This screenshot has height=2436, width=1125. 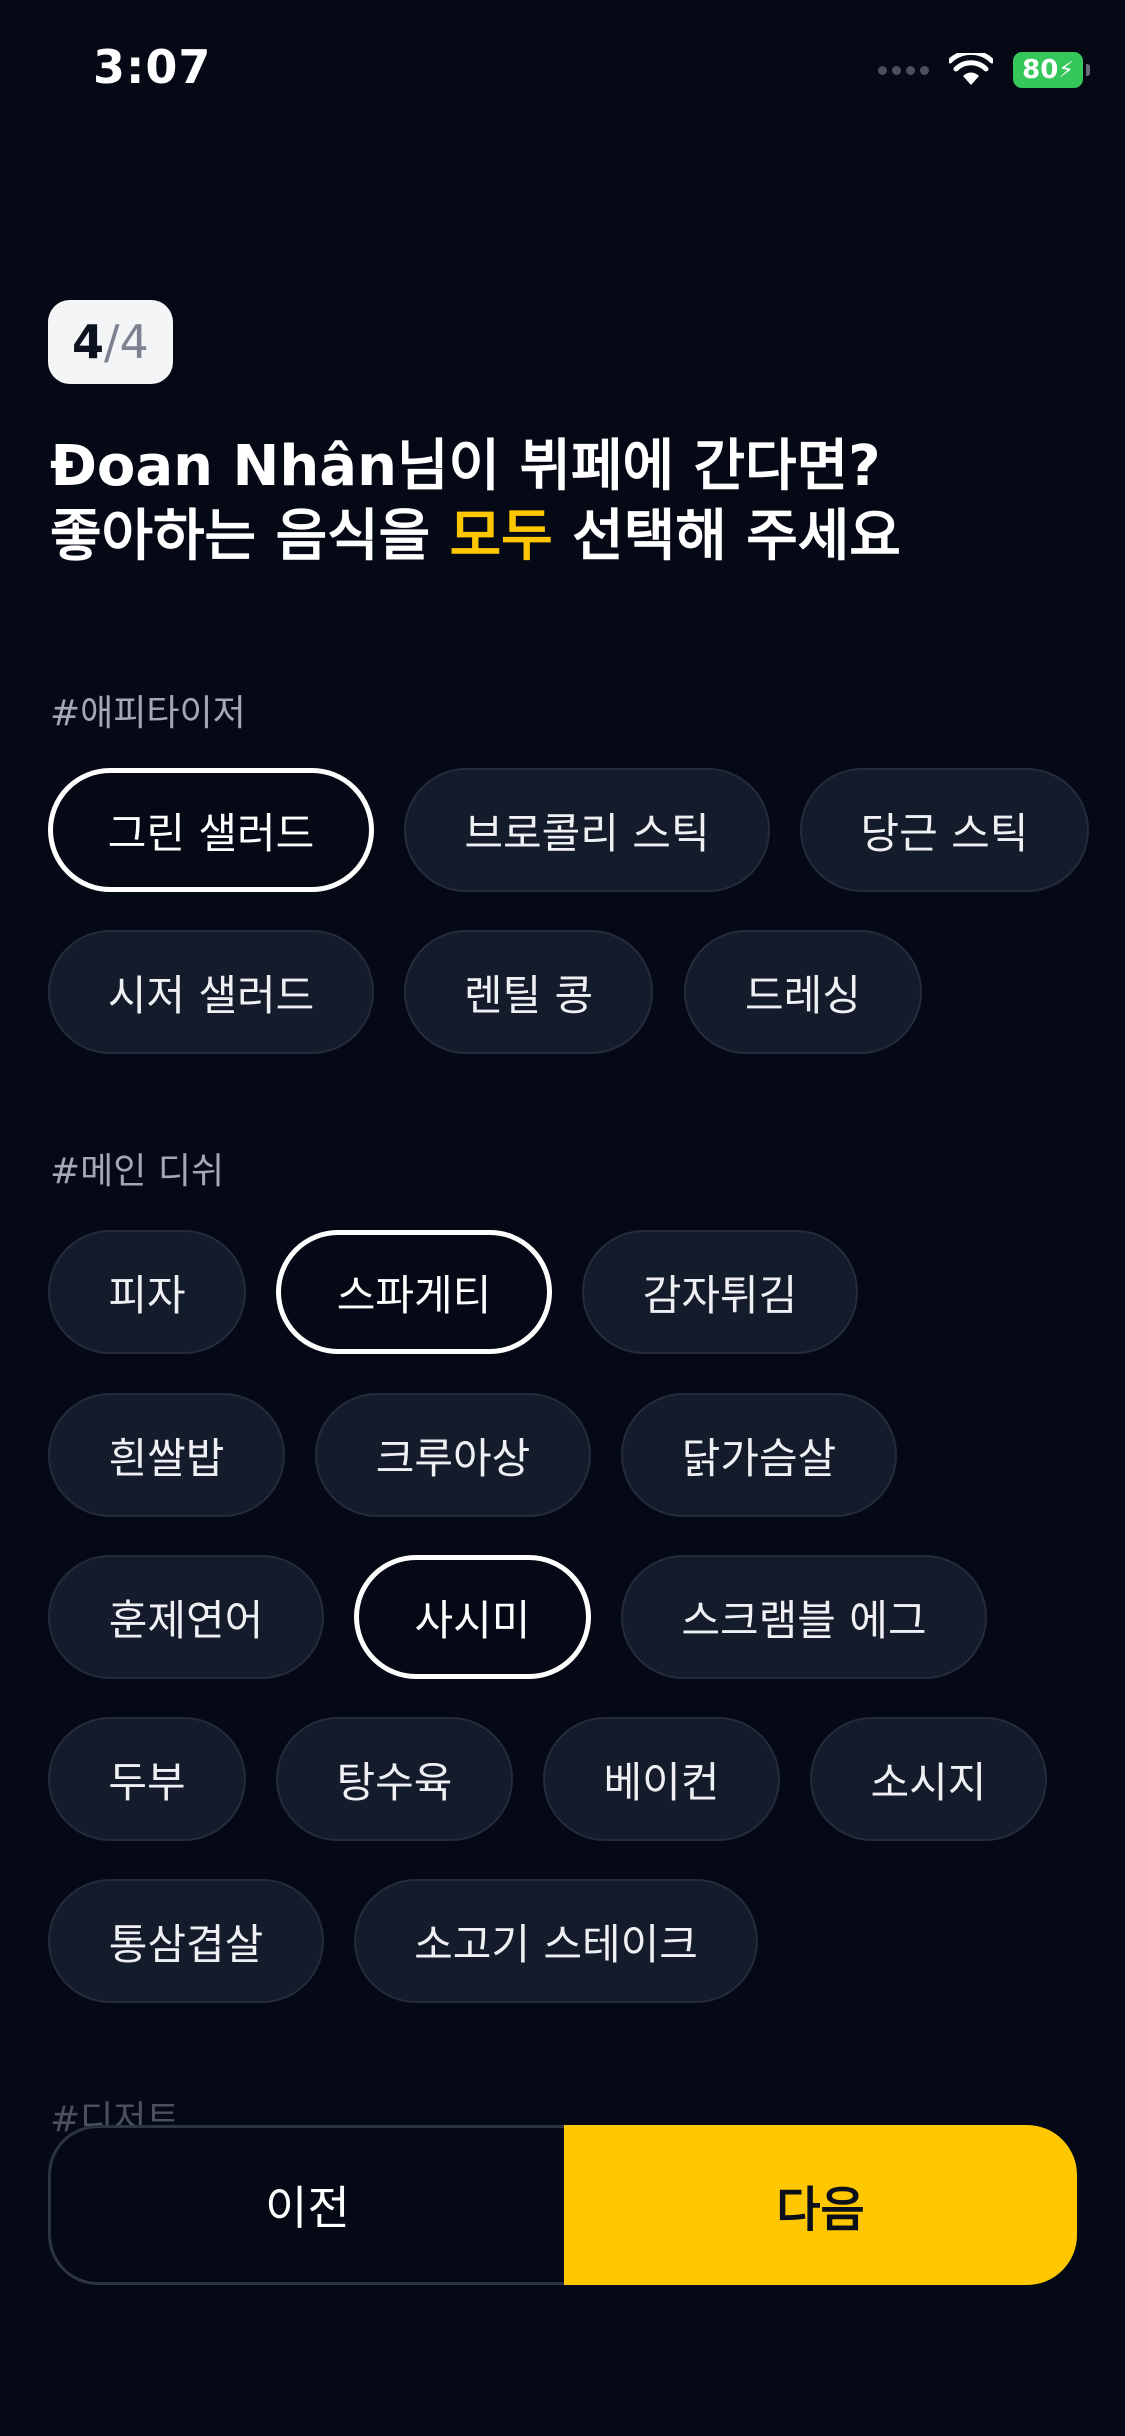 I want to click on chip-sweet-sour-pork: 탕수육, so click(x=394, y=1779).